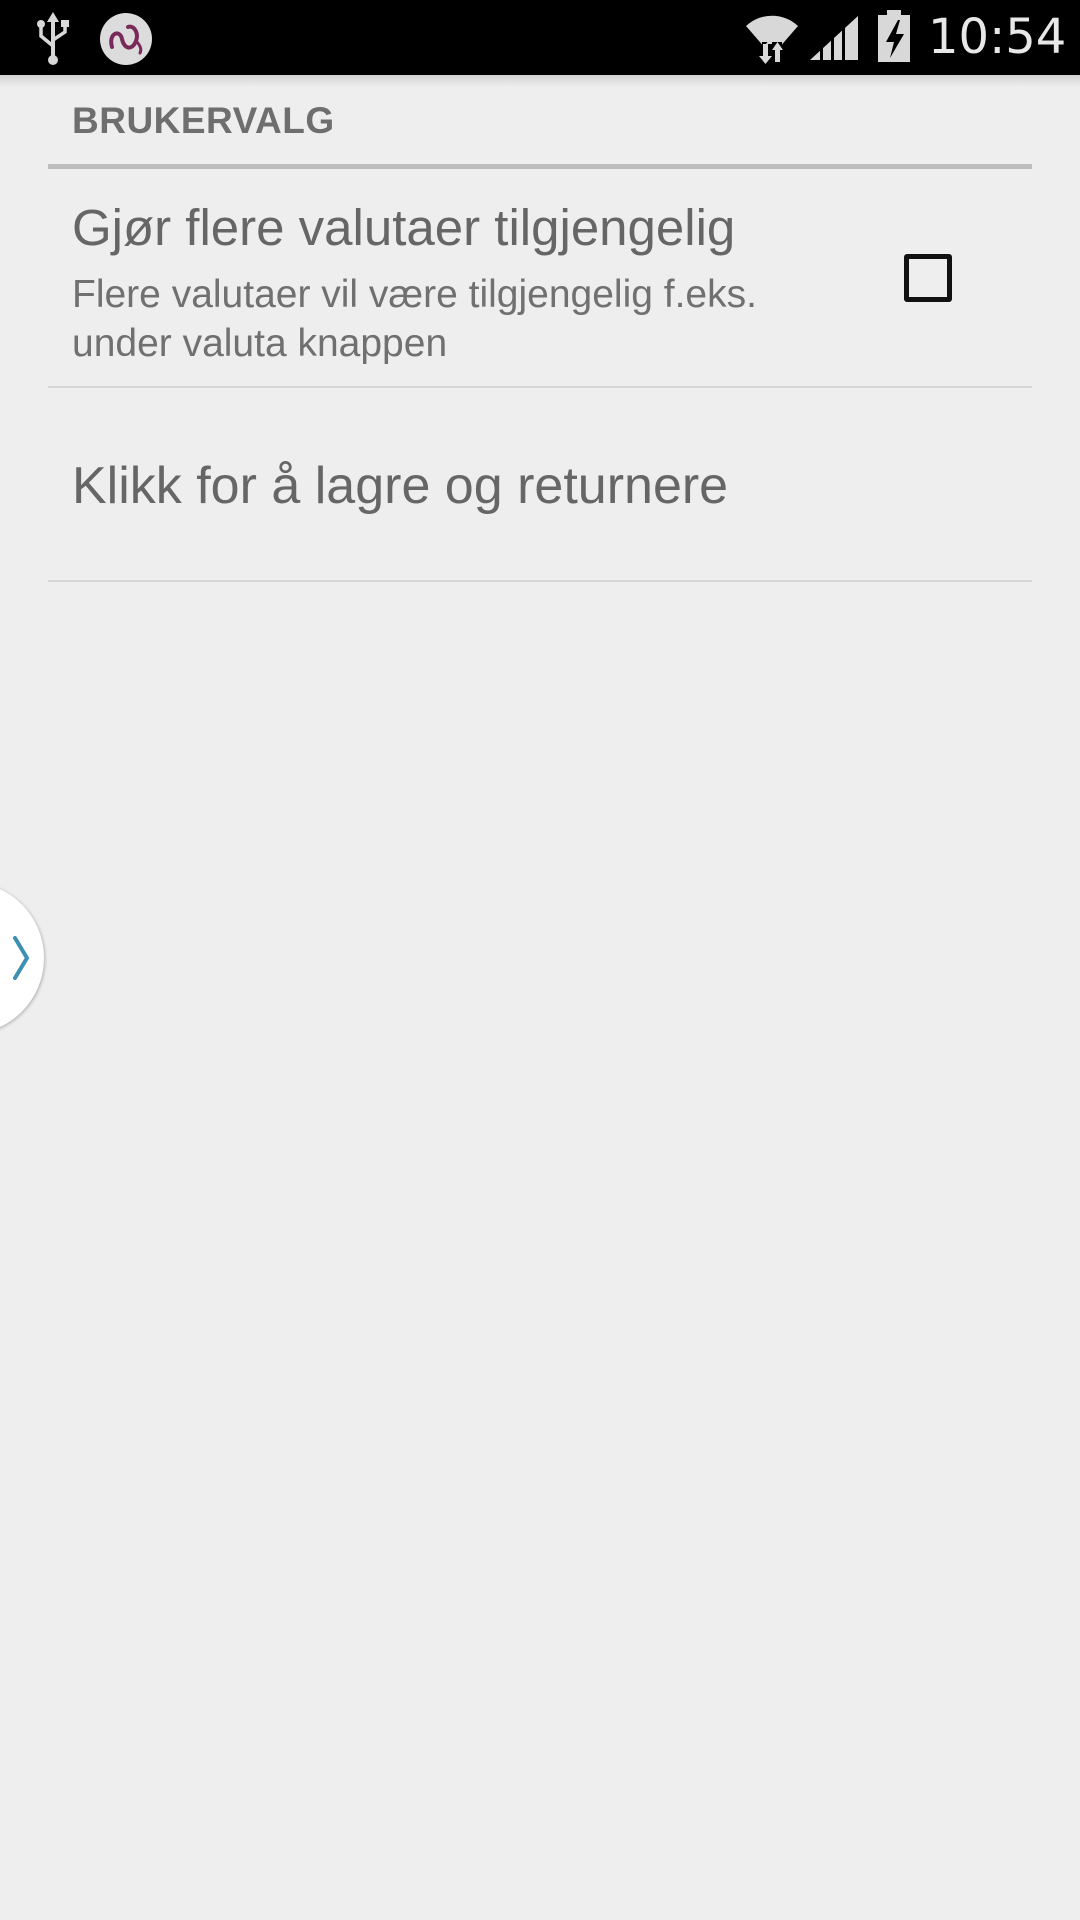 Image resolution: width=1080 pixels, height=1920 pixels. Describe the element at coordinates (404, 227) in the screenshot. I see `preference-title: Gjør flere valutaer tilgjengelig` at that location.